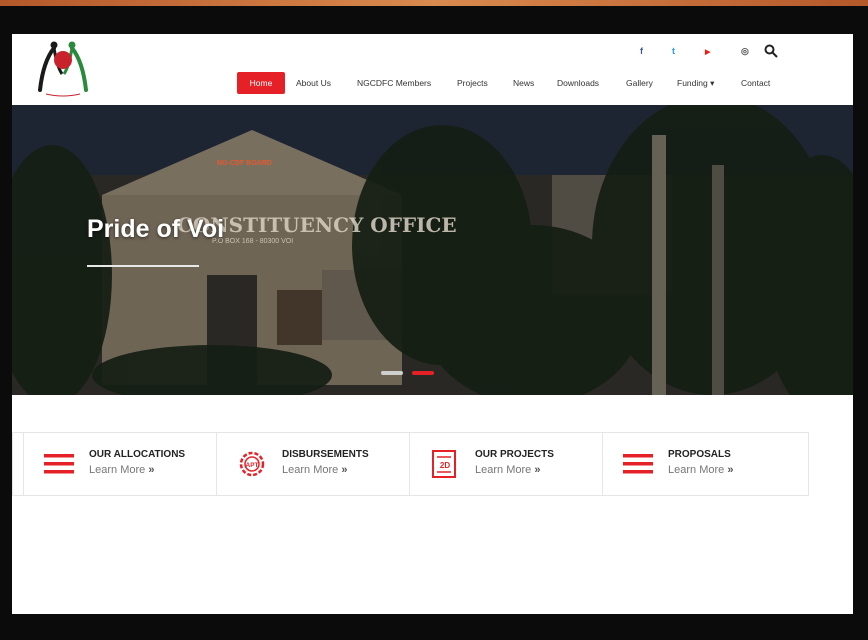 The image size is (868, 640). What do you see at coordinates (745, 51) in the screenshot?
I see `instagram-icon: ◎` at bounding box center [745, 51].